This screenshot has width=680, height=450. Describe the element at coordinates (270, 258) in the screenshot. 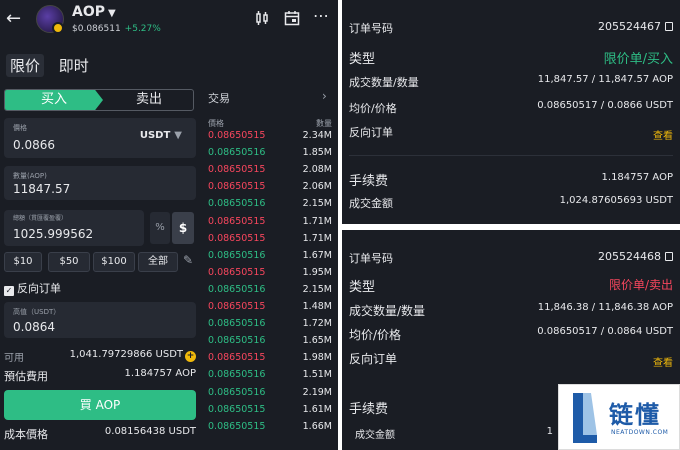

I see `orderbook-row: 0.08650516 1.67M` at that location.